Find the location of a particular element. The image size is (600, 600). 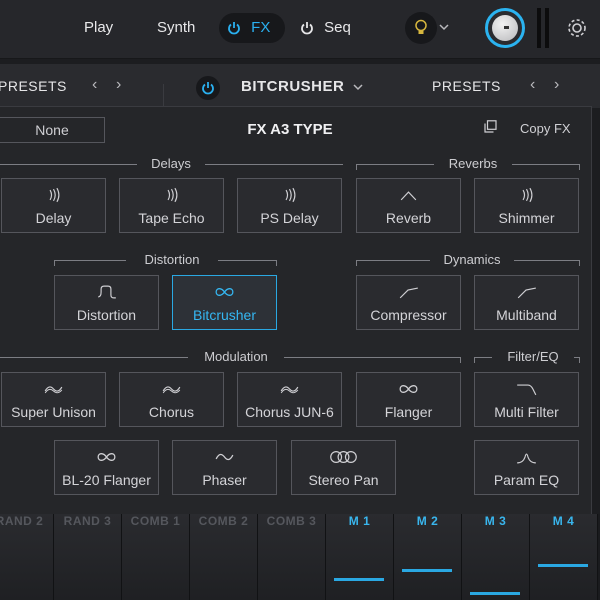

mod-slot-m1: M 1 is located at coordinates (360, 557).